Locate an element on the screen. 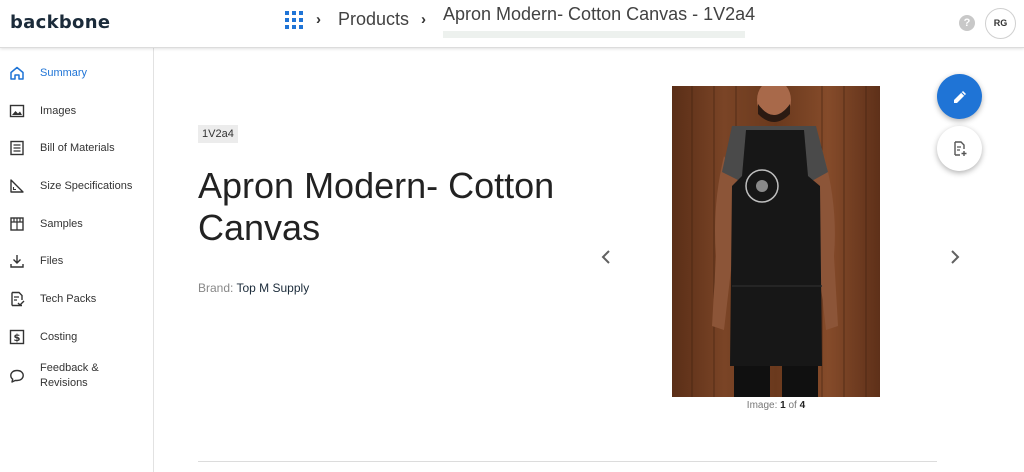 The image size is (1024, 472). ruler-icon is located at coordinates (17, 186).